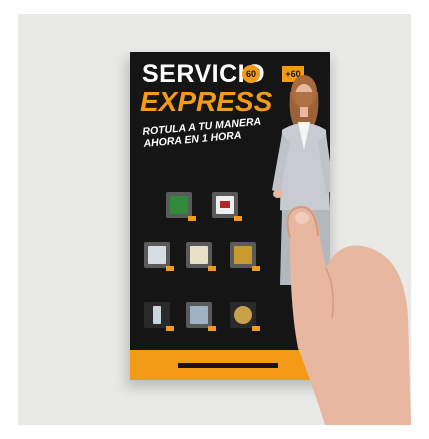 Image resolution: width=429 pixels, height=439 pixels. What do you see at coordinates (206, 101) in the screenshot?
I see `flyer-title-express: EXPRESS` at bounding box center [206, 101].